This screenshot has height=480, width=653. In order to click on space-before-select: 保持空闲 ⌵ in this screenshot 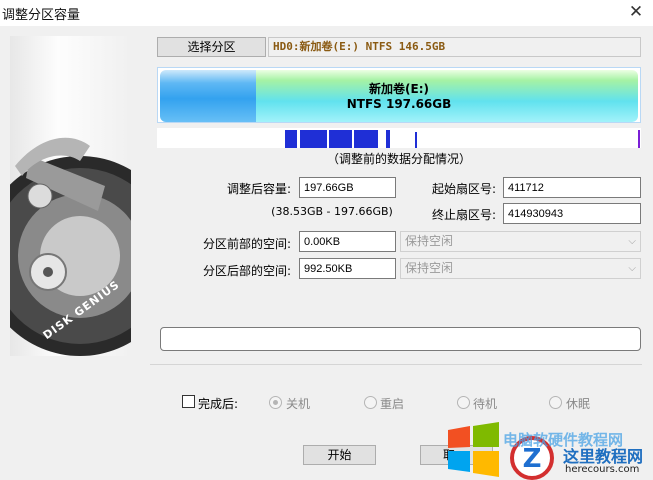, I will do `click(520, 241)`.